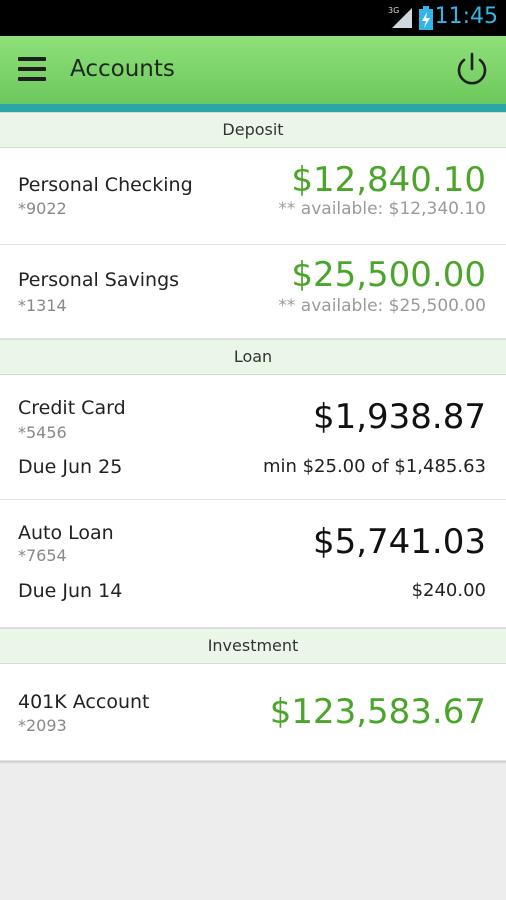 This screenshot has height=900, width=506. What do you see at coordinates (382, 209) in the screenshot?
I see `available-balance: ** available: $12,340.10` at bounding box center [382, 209].